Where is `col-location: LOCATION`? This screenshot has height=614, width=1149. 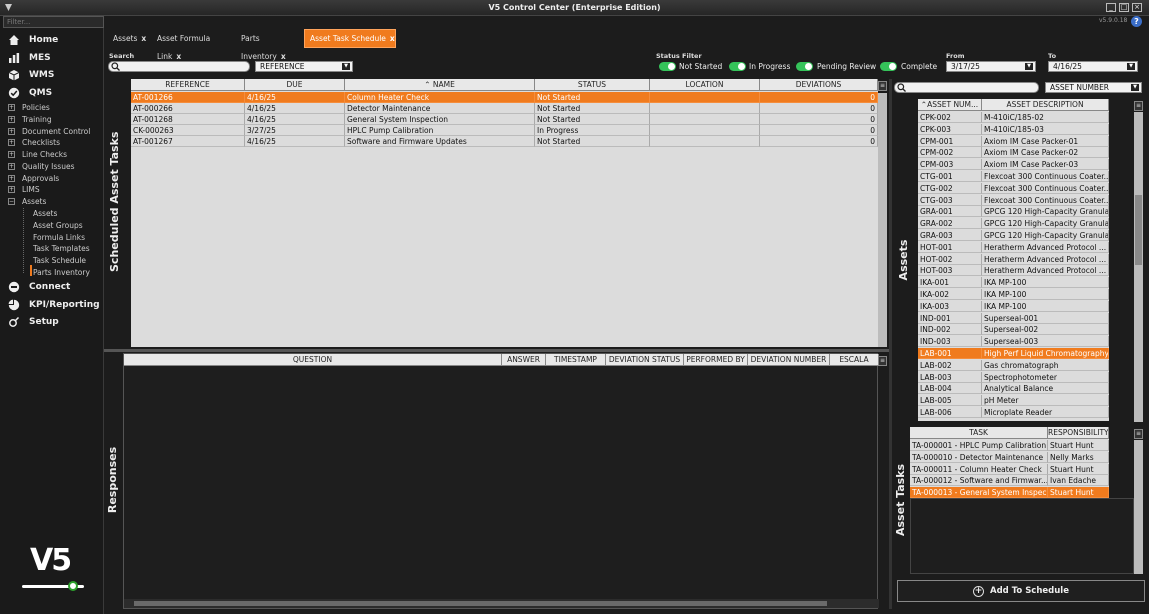 col-location: LOCATION is located at coordinates (705, 85).